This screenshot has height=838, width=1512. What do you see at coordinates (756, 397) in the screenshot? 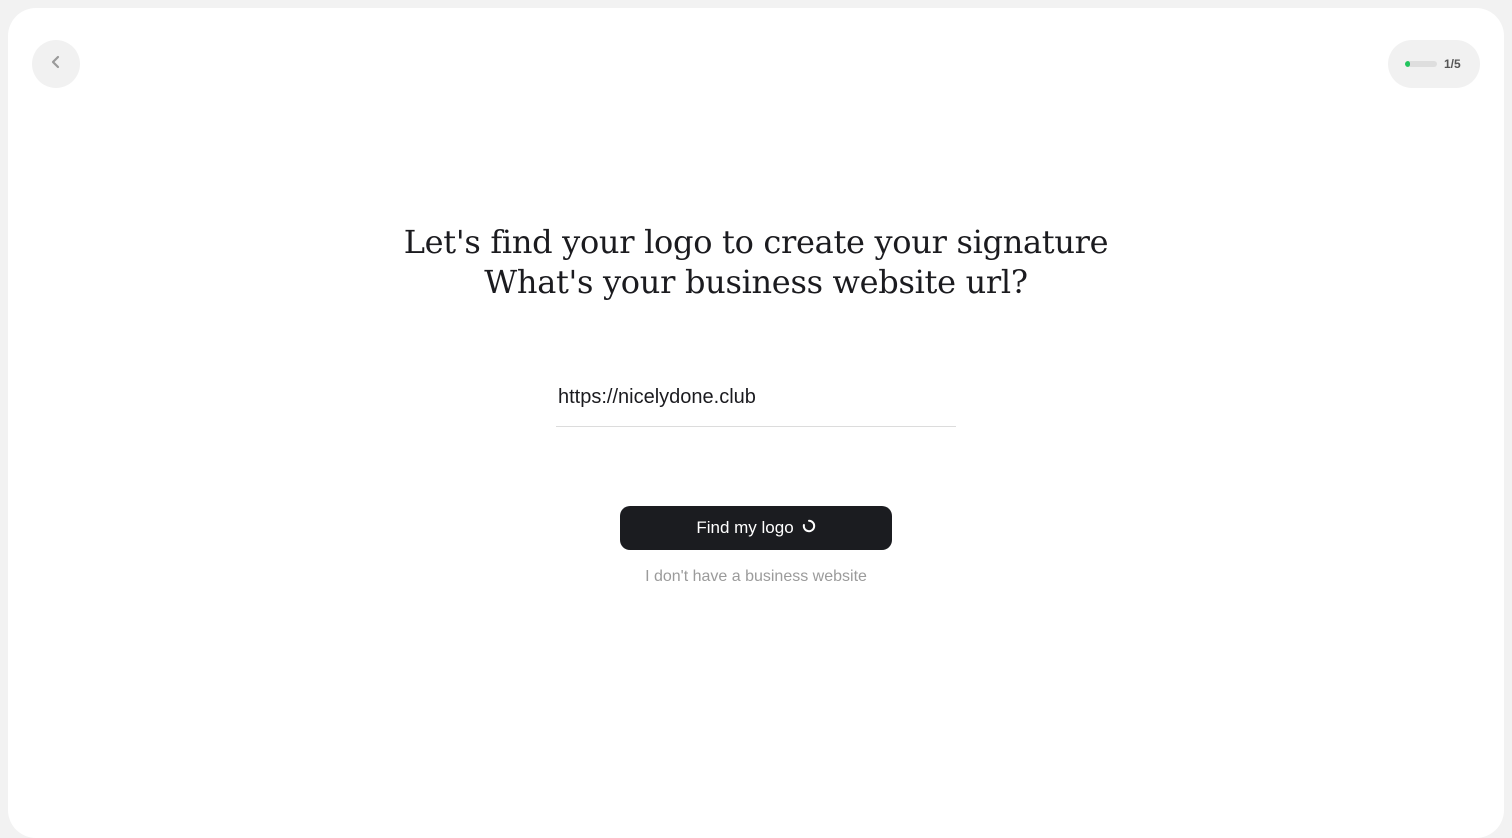
I see `website-url-input` at bounding box center [756, 397].